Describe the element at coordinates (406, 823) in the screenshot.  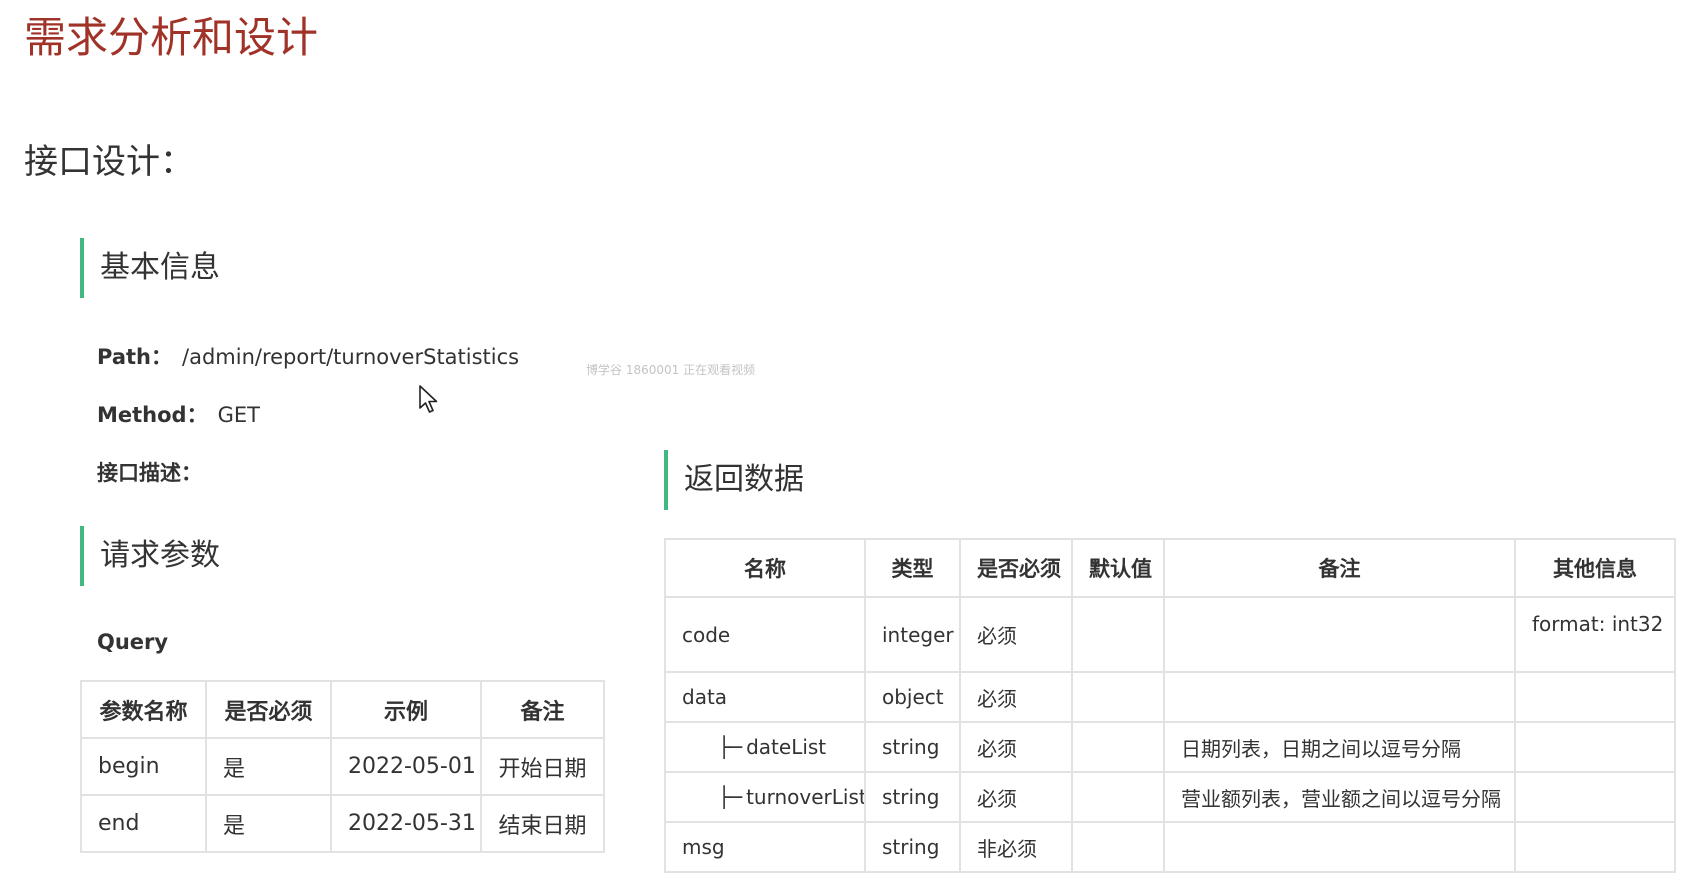
I see `table-cell: 2022-05-31` at that location.